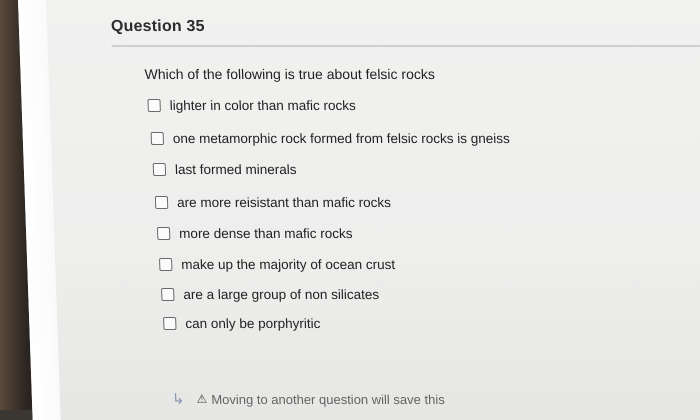  I want to click on option-7: are a large group of non silicates, so click(270, 294).